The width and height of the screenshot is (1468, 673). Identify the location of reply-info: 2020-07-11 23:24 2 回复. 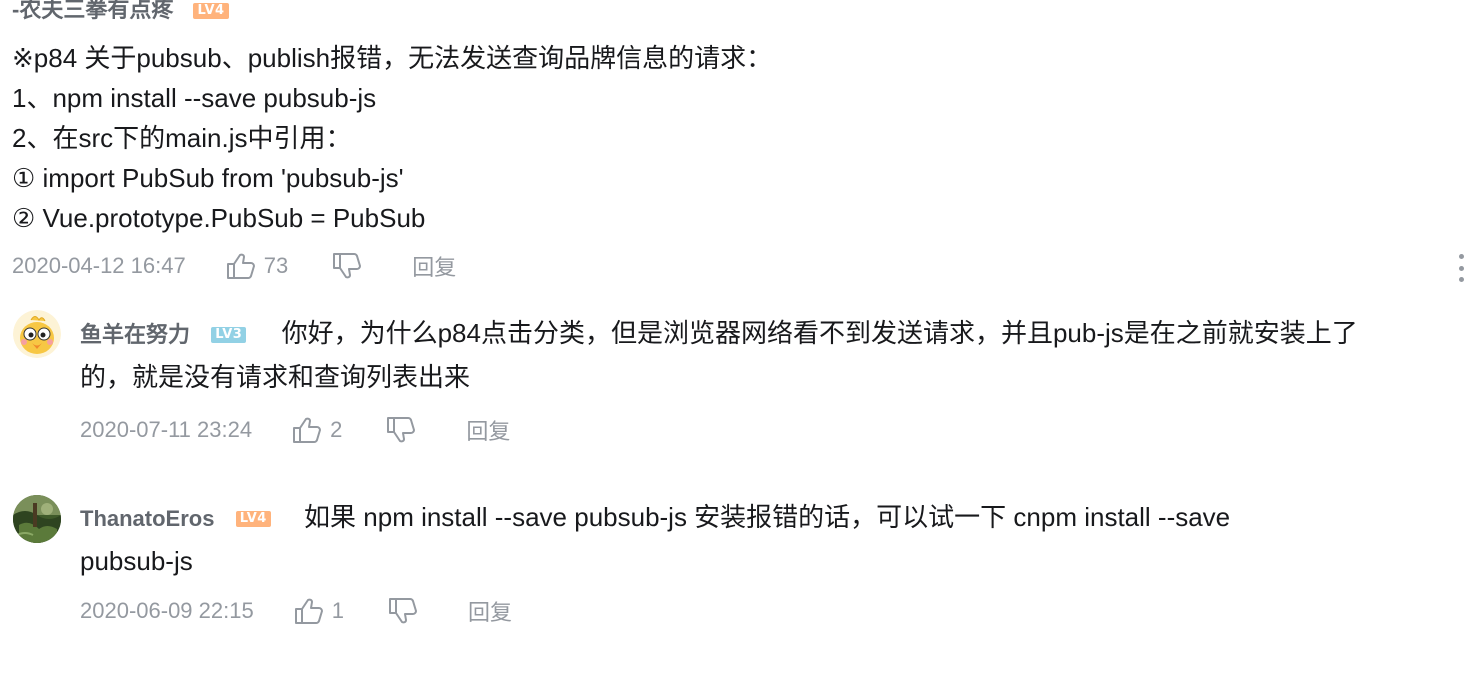
(295, 430).